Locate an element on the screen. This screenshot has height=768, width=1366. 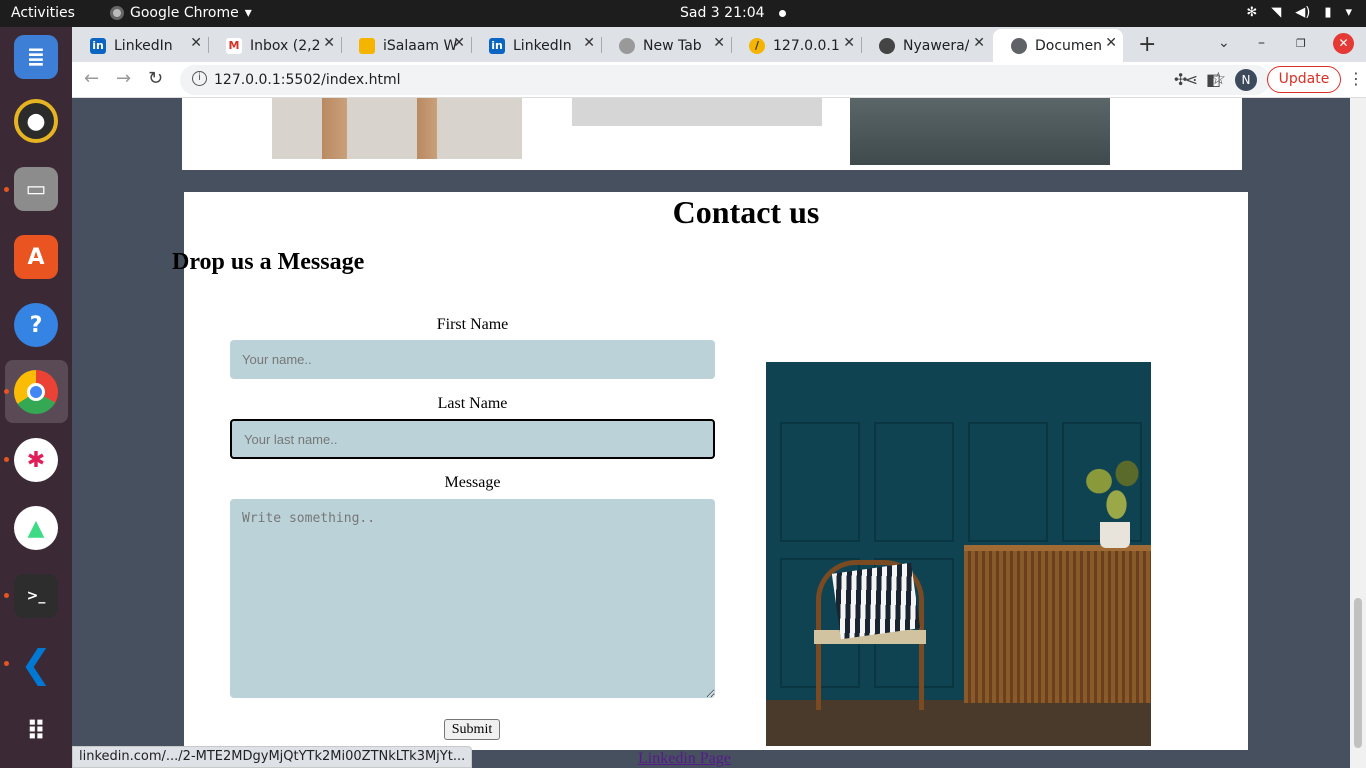
dock: ≣ ● ▭ A ? ✱ ▲ >_ ❮ ⠿ is located at coordinates (36, 397).